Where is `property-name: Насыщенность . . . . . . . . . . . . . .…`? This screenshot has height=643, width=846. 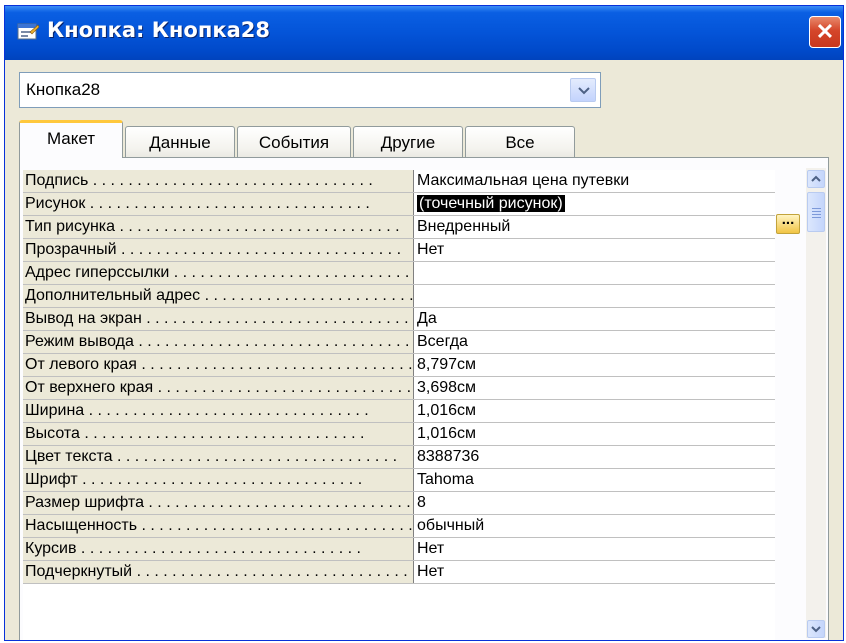 property-name: Насыщенность . . . . . . . . . . . . . .… is located at coordinates (218, 526).